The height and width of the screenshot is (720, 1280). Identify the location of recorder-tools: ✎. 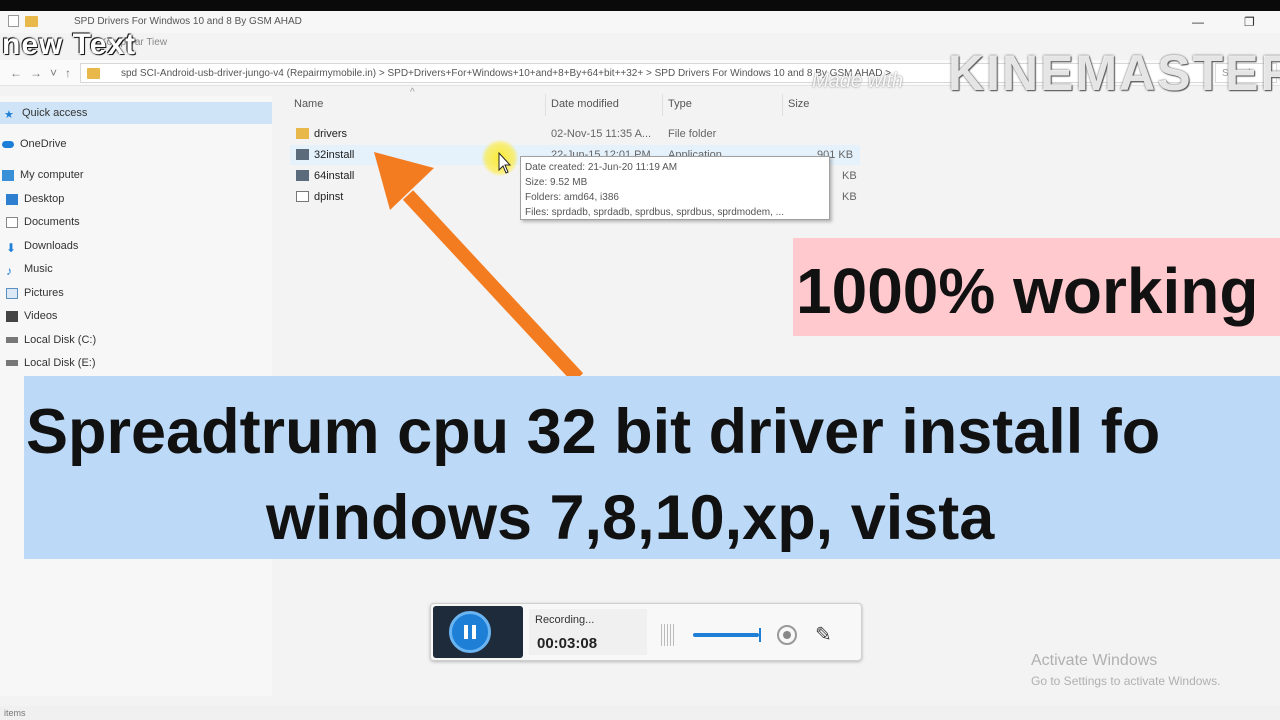
(746, 634).